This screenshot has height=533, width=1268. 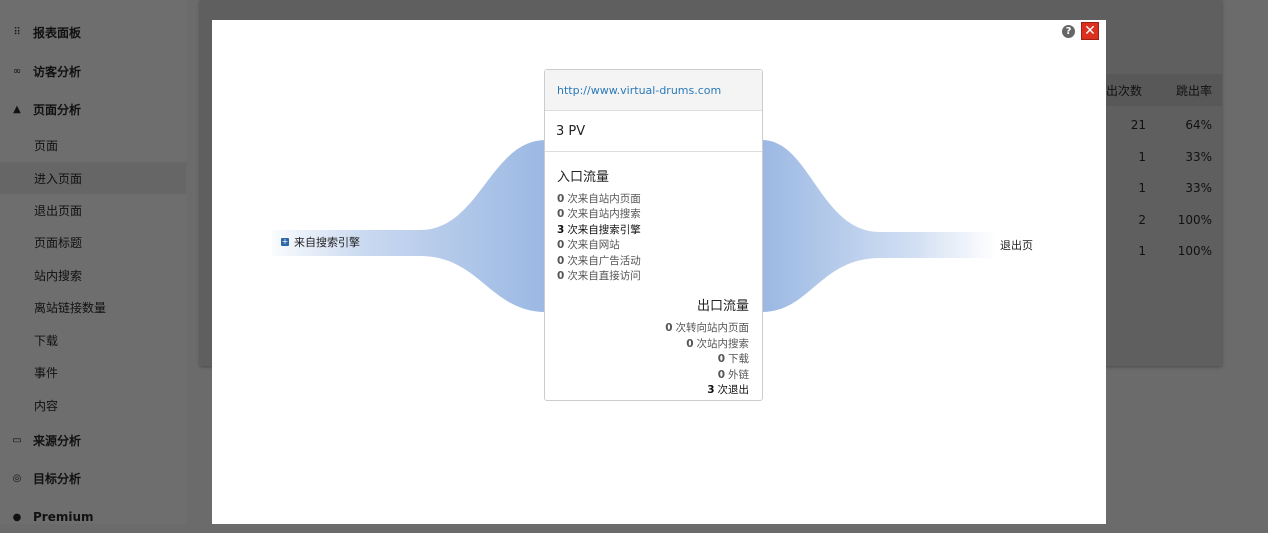 I want to click on close-button: ✕, so click(x=1090, y=31).